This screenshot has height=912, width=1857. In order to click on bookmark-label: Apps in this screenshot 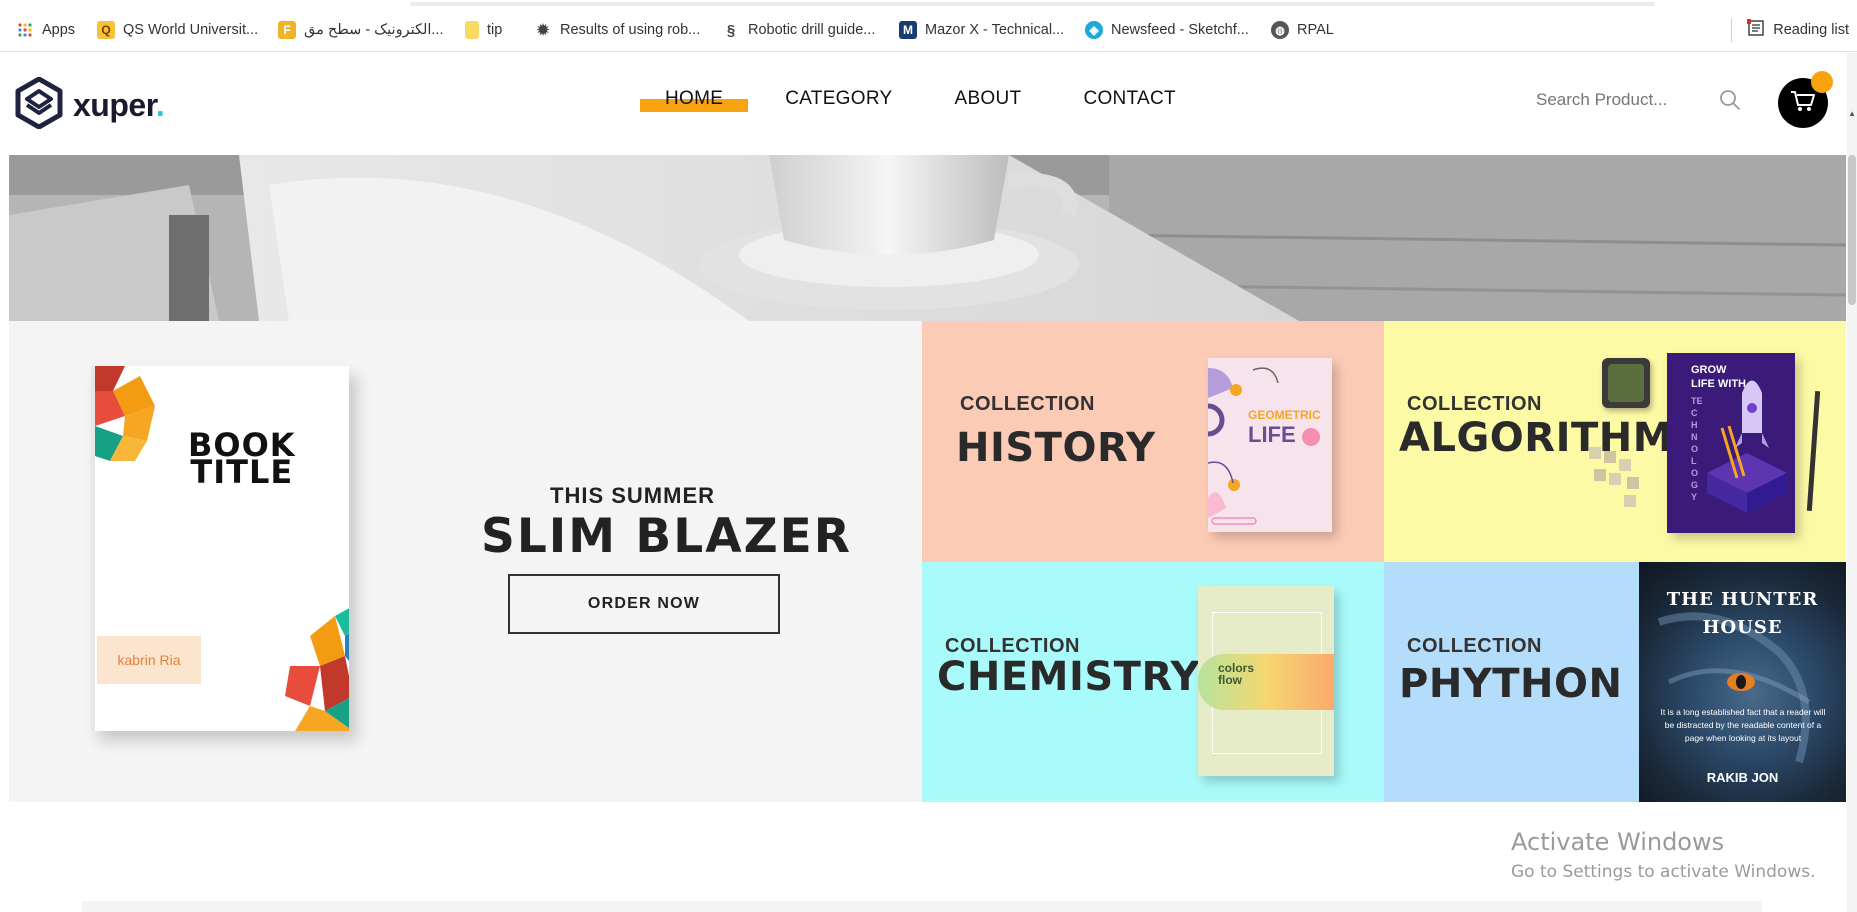, I will do `click(59, 30)`.